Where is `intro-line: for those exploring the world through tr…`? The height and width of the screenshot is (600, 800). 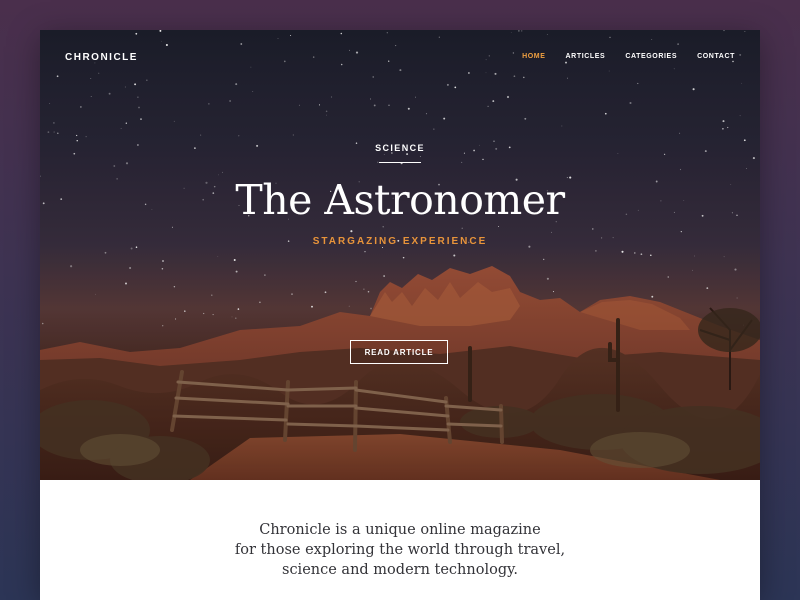 intro-line: for those exploring the world through tr… is located at coordinates (400, 550).